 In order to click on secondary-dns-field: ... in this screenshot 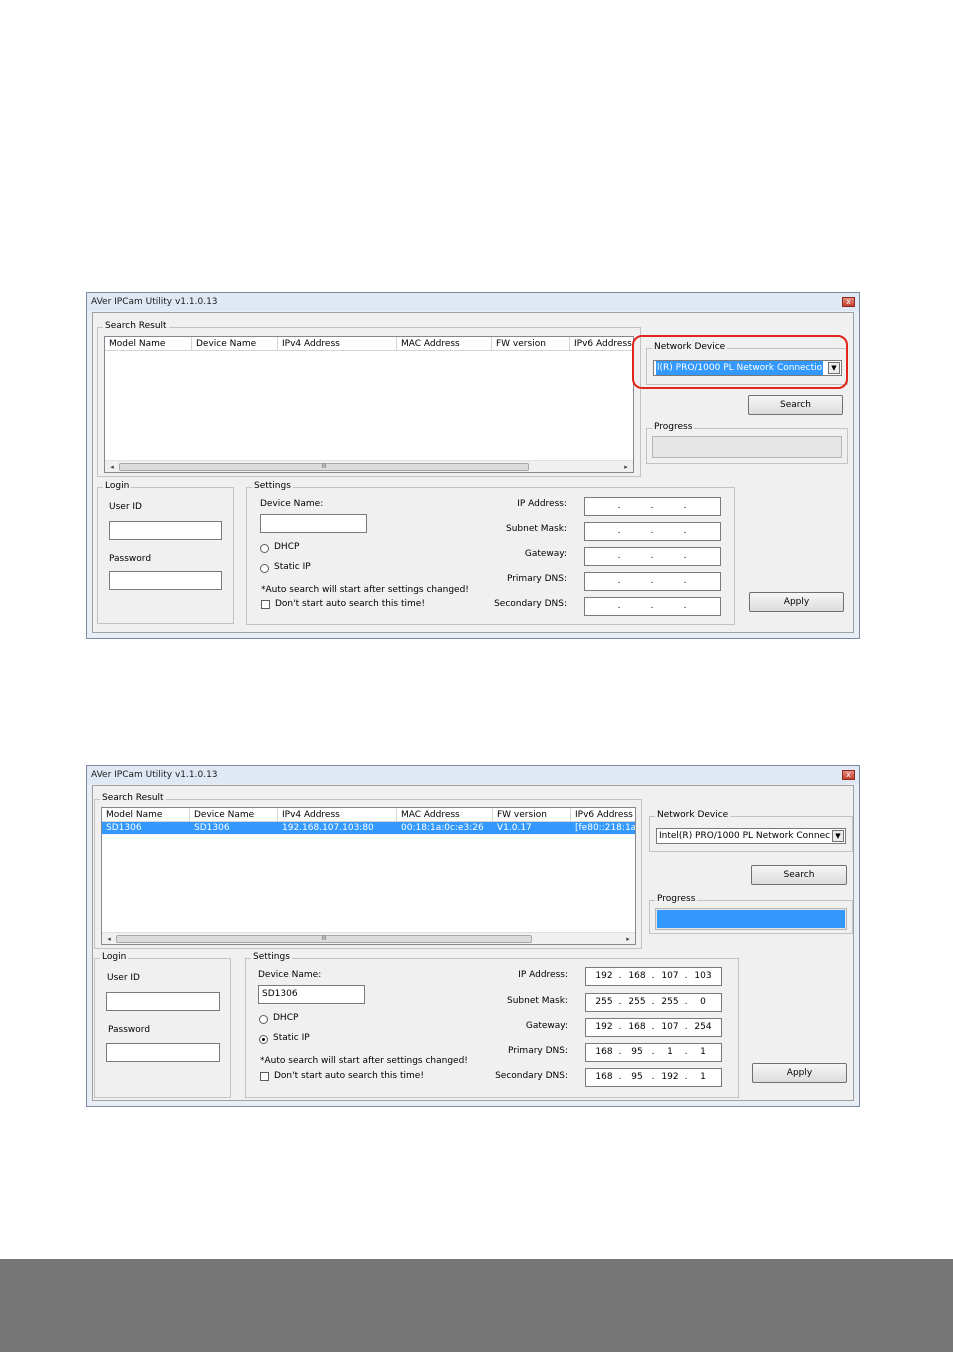, I will do `click(652, 606)`.